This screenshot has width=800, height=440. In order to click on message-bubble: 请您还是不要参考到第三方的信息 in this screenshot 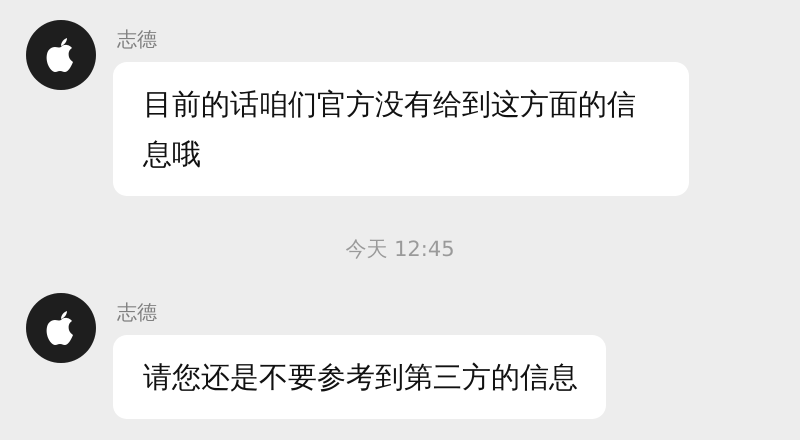, I will do `click(359, 377)`.